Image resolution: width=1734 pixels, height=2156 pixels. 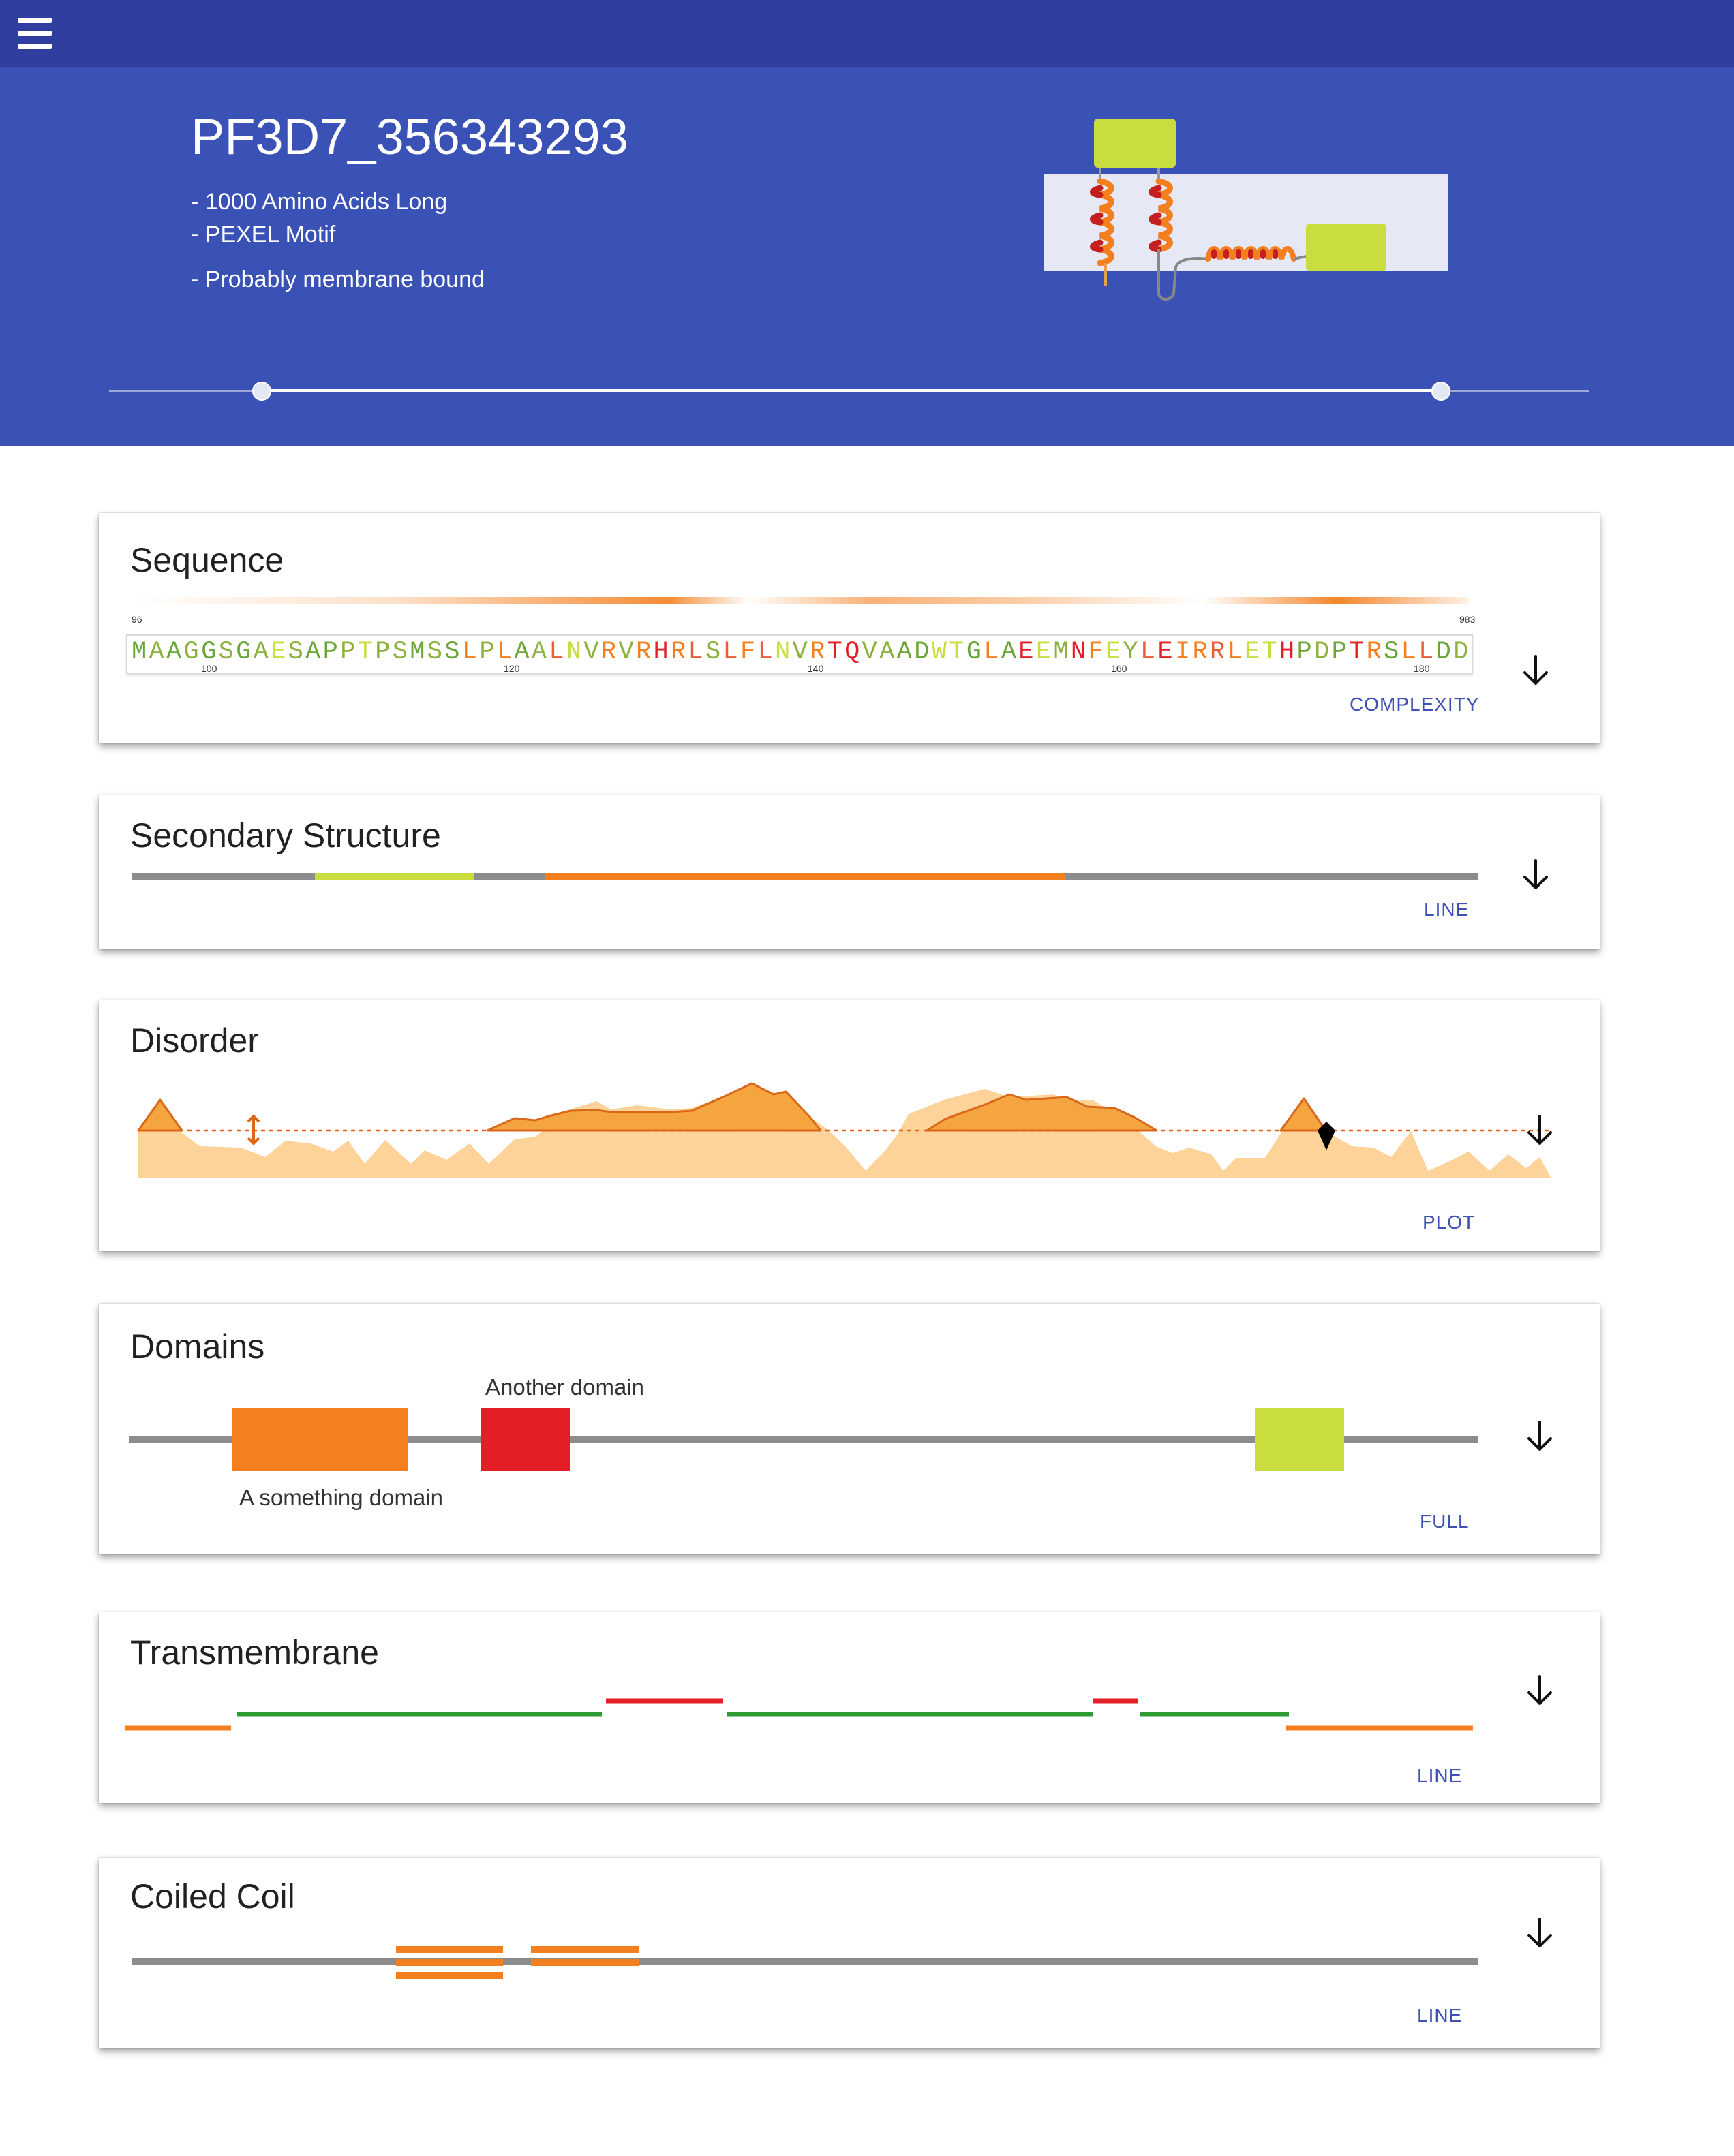 What do you see at coordinates (253, 1129) in the screenshot?
I see `threshold-drag-handle` at bounding box center [253, 1129].